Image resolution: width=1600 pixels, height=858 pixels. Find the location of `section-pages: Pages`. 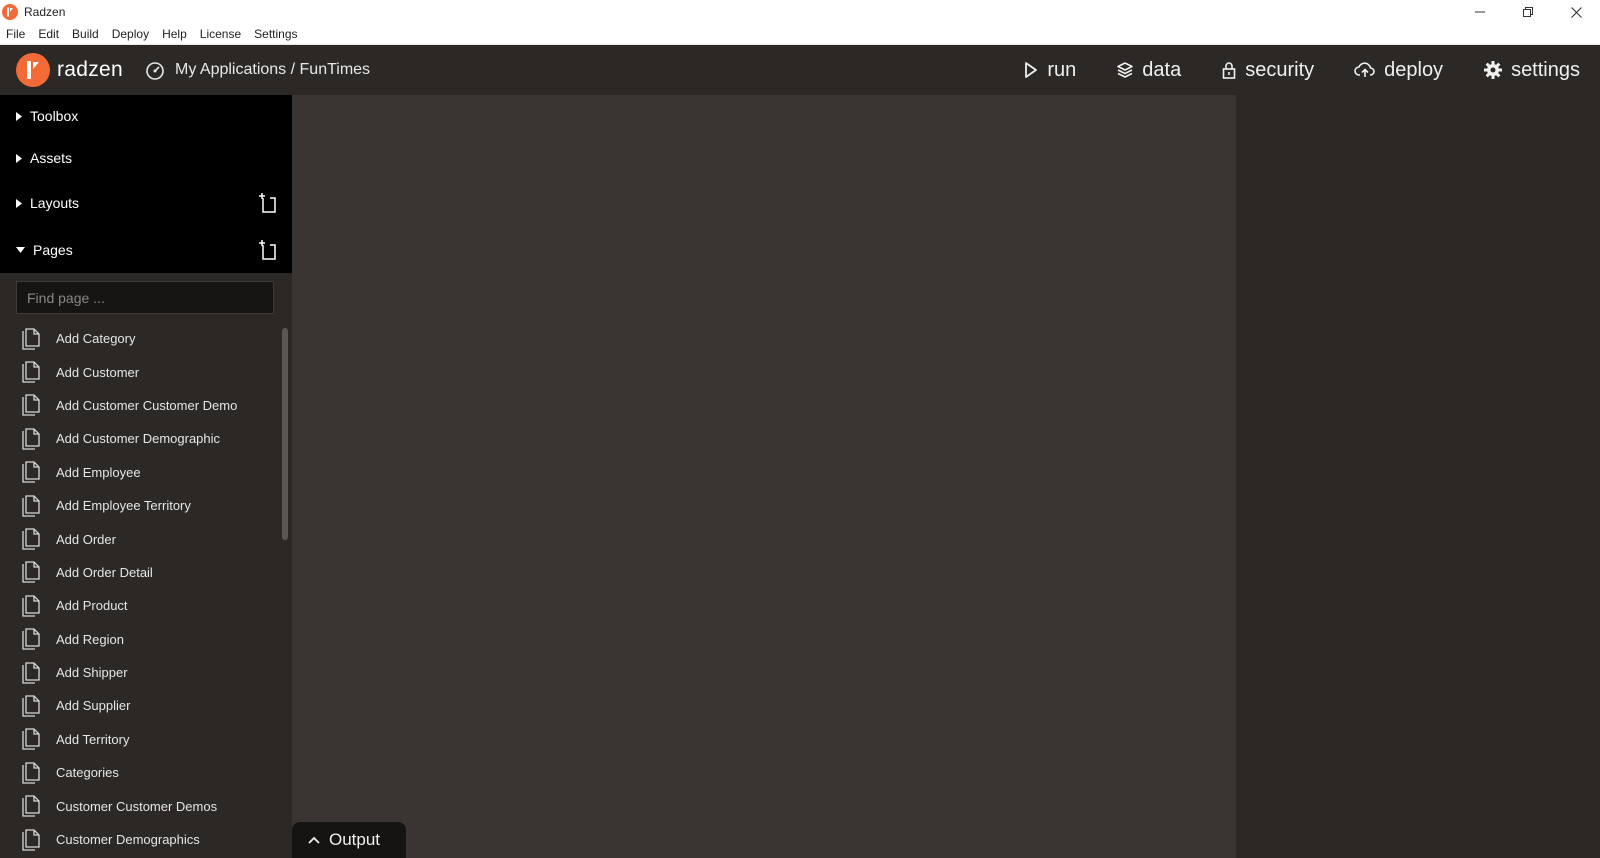

section-pages: Pages is located at coordinates (146, 250).